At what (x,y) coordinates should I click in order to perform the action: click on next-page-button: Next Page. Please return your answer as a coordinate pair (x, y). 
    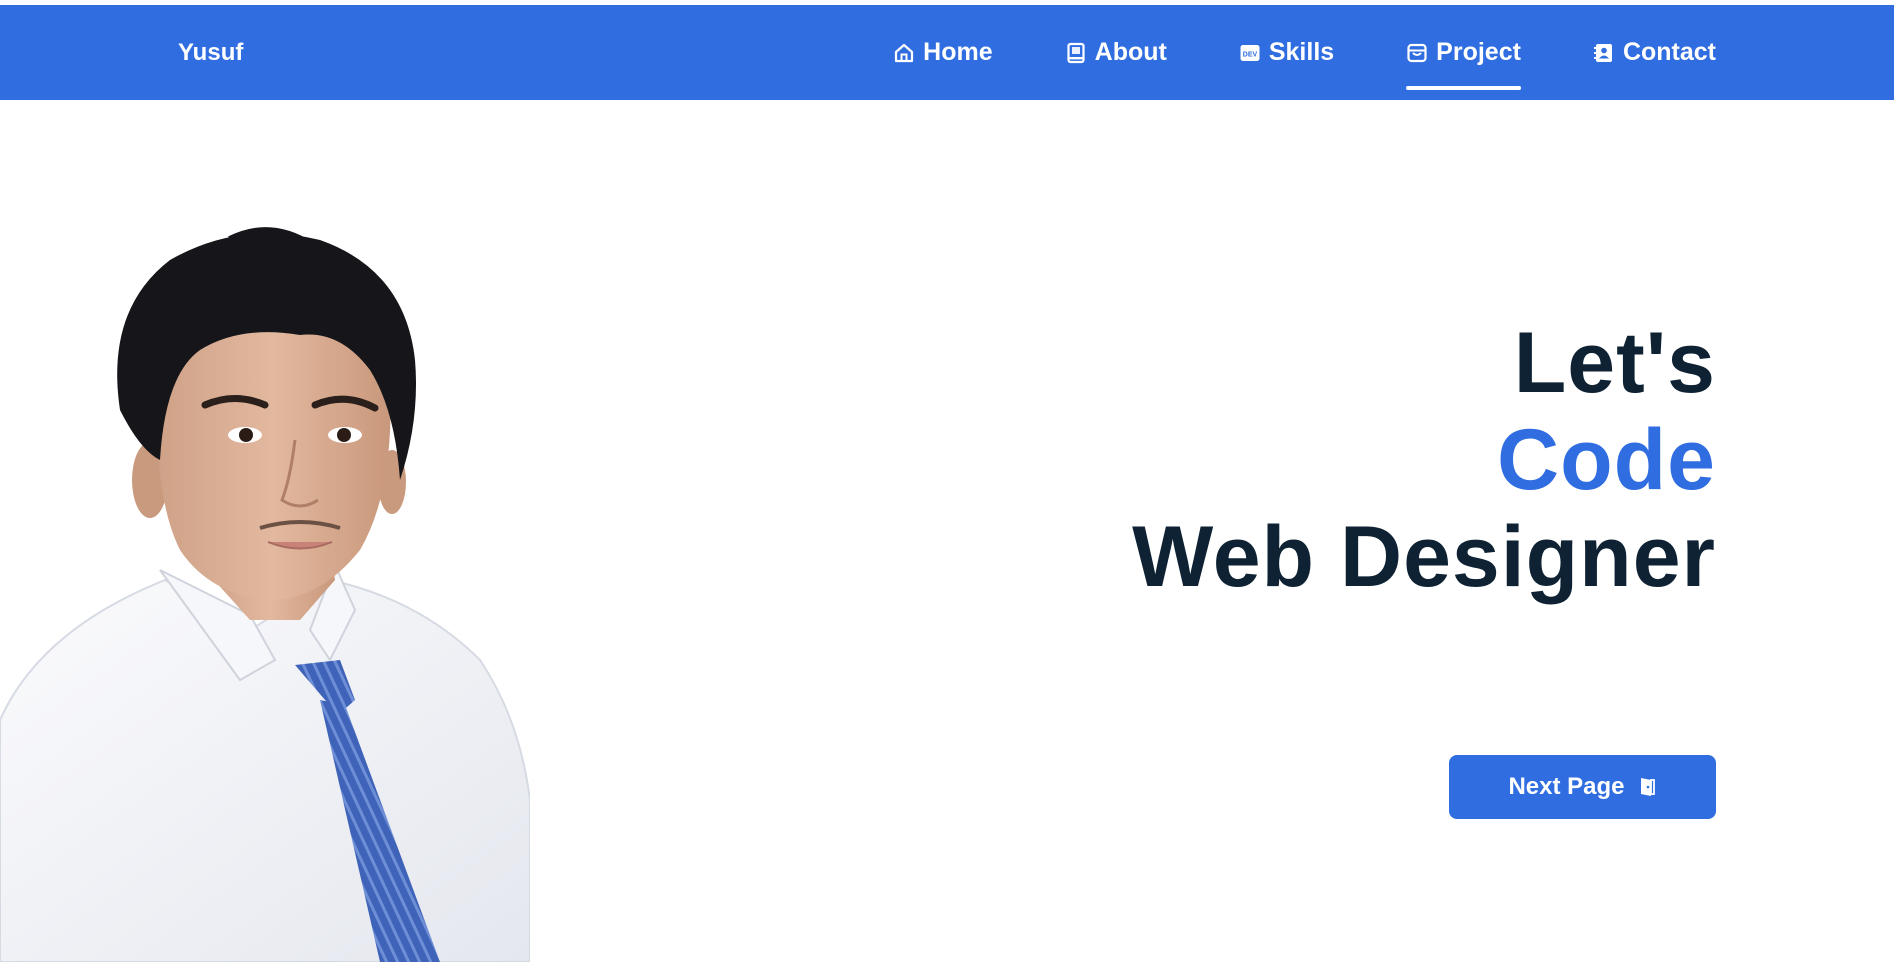
    Looking at the image, I should click on (1582, 787).